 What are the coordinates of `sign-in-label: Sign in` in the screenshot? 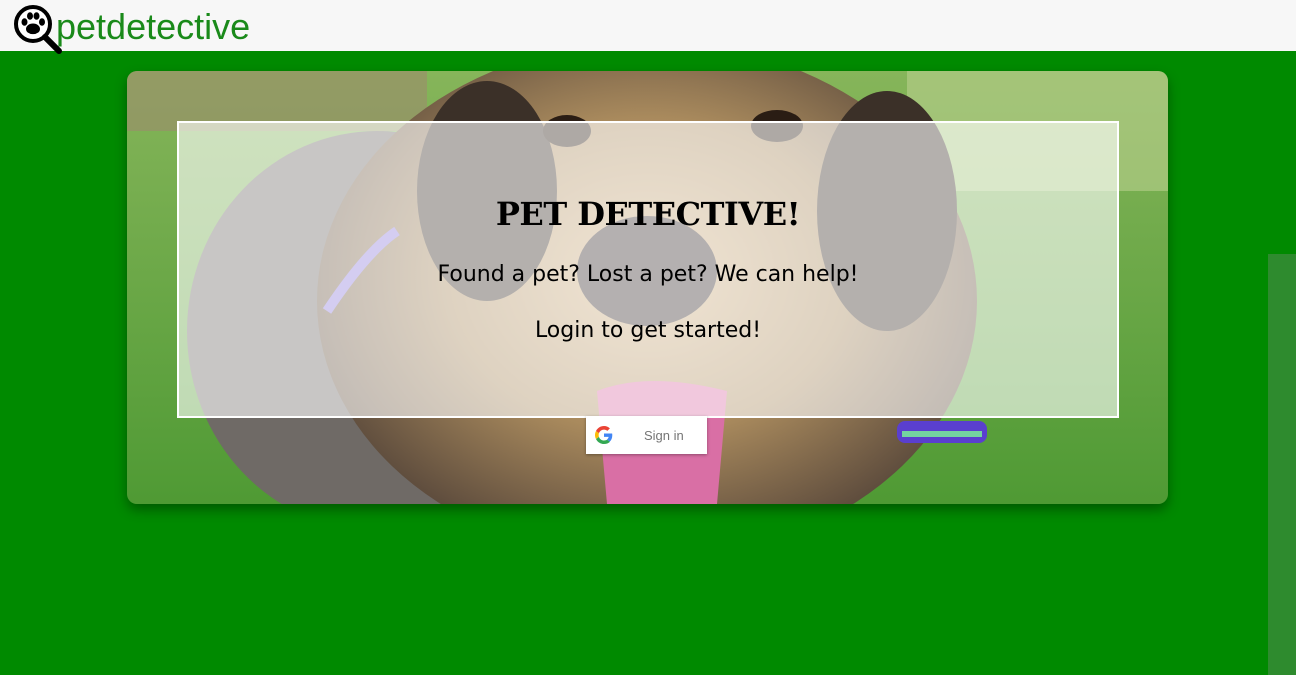 It's located at (664, 435).